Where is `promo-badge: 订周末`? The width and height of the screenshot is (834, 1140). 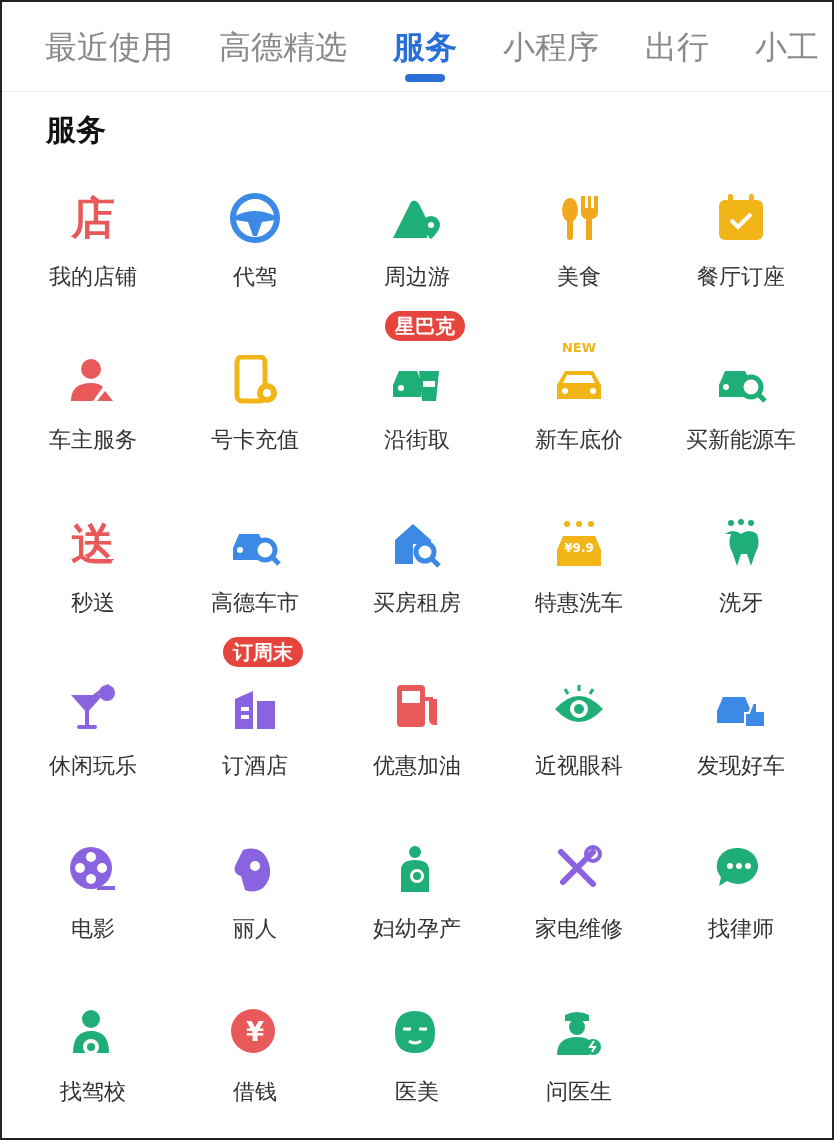 promo-badge: 订周末 is located at coordinates (263, 652).